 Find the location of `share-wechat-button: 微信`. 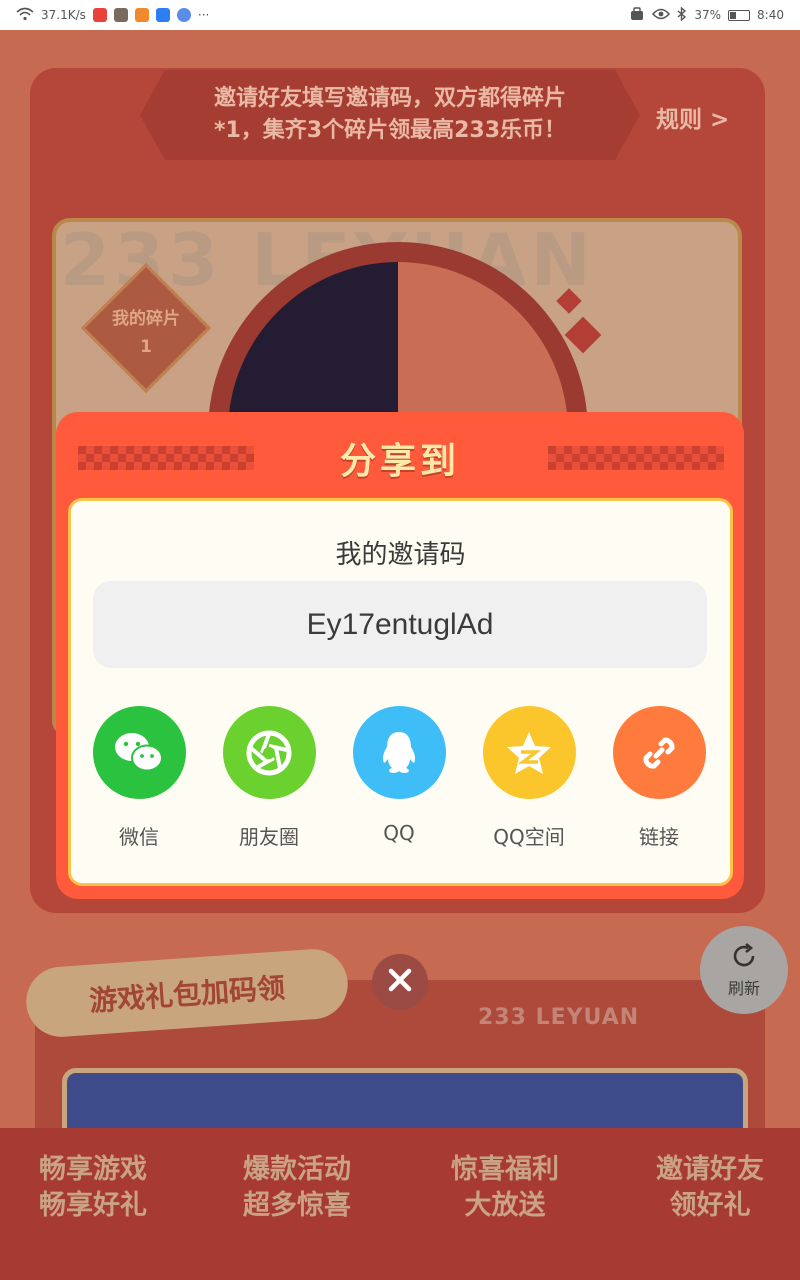

share-wechat-button: 微信 is located at coordinates (139, 778).